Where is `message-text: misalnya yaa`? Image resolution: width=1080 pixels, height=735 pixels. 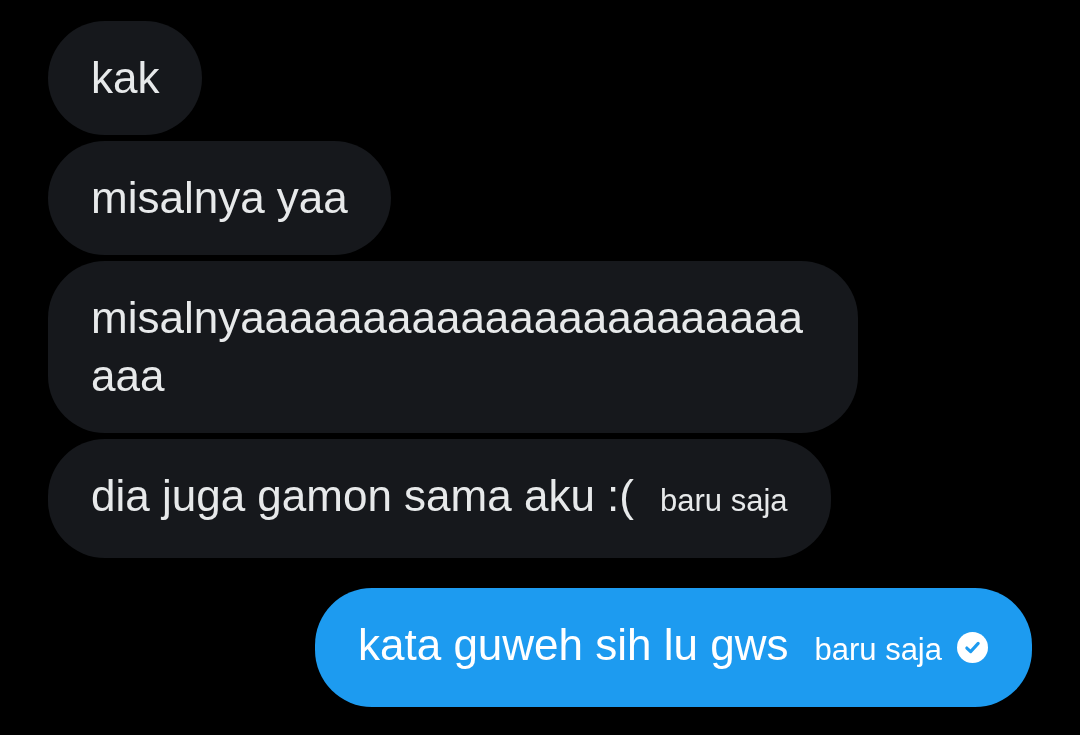 message-text: misalnya yaa is located at coordinates (219, 198).